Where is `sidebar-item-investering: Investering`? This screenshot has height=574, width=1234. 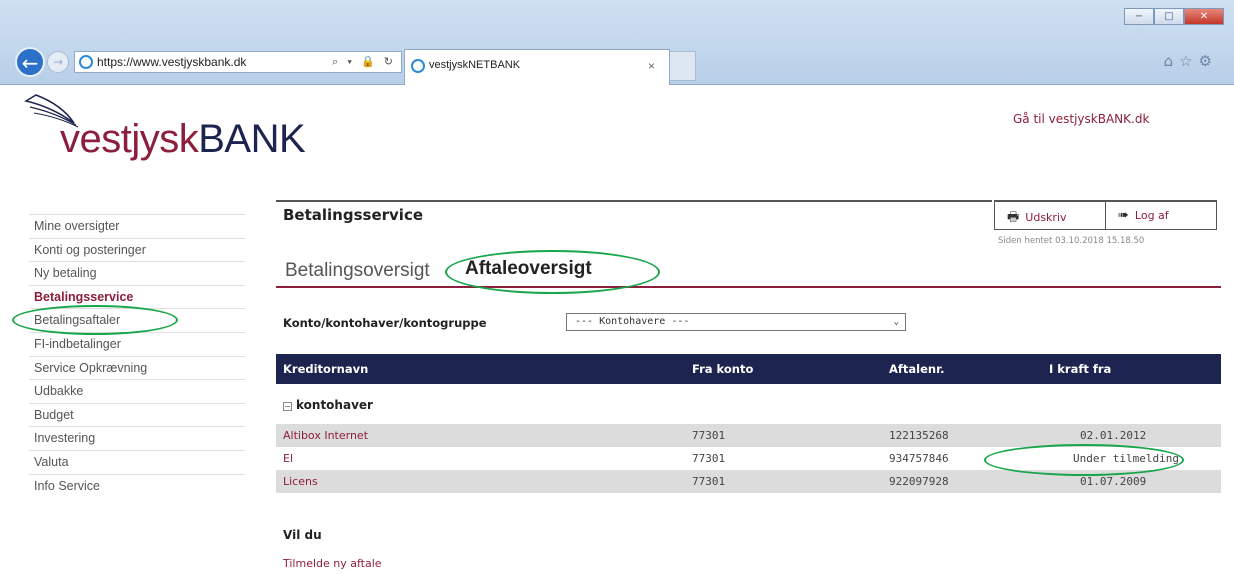
sidebar-item-investering: Investering is located at coordinates (137, 438).